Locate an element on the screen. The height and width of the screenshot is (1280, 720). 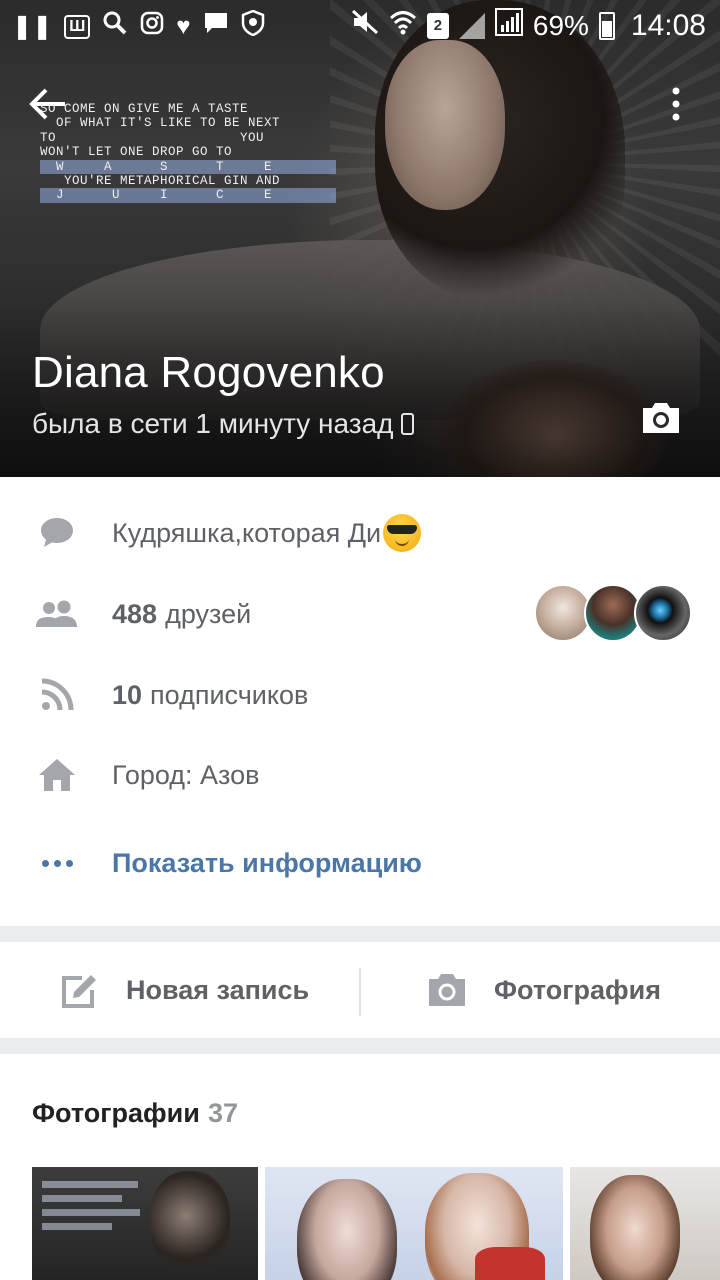
heart-icon: ♥ is located at coordinates (183, 26).